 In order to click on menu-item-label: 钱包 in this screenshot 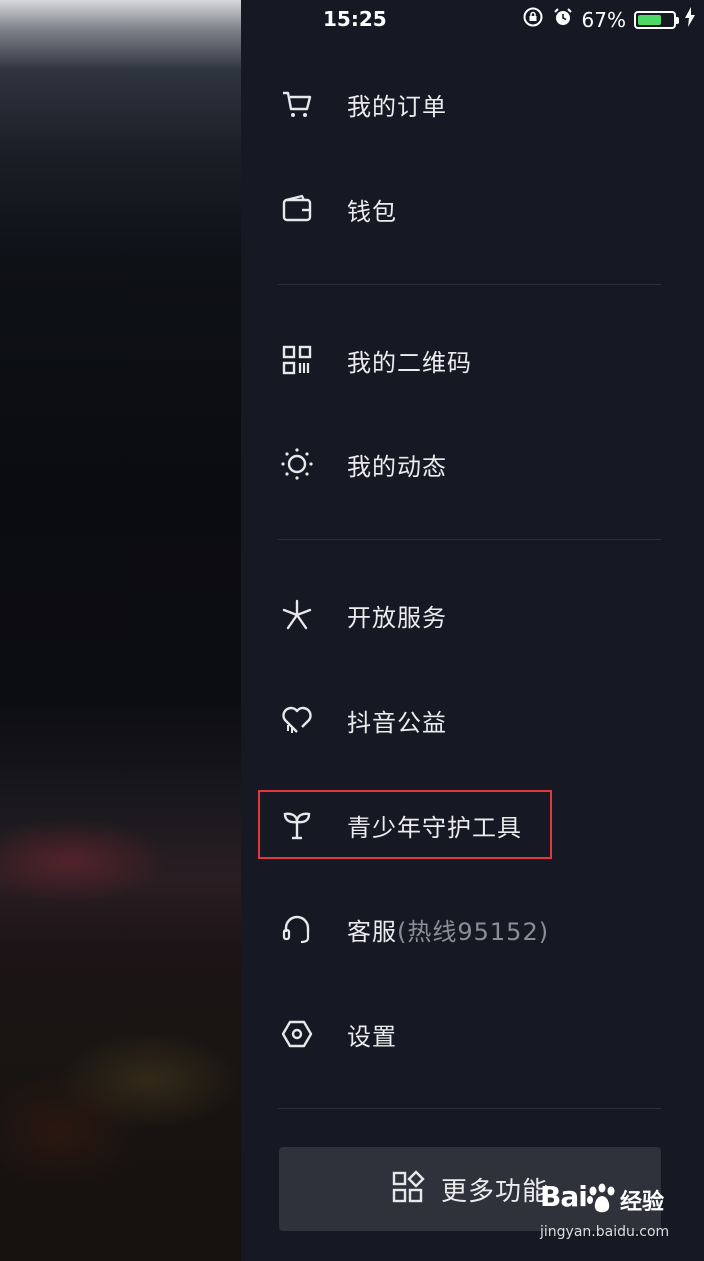, I will do `click(372, 211)`.